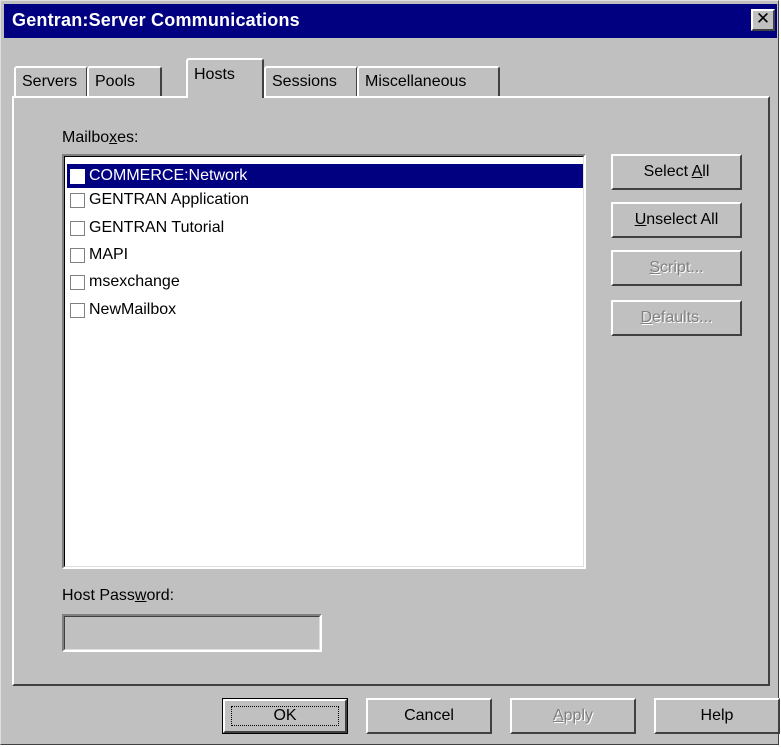 The height and width of the screenshot is (747, 781). I want to click on label-accel: D, so click(646, 317).